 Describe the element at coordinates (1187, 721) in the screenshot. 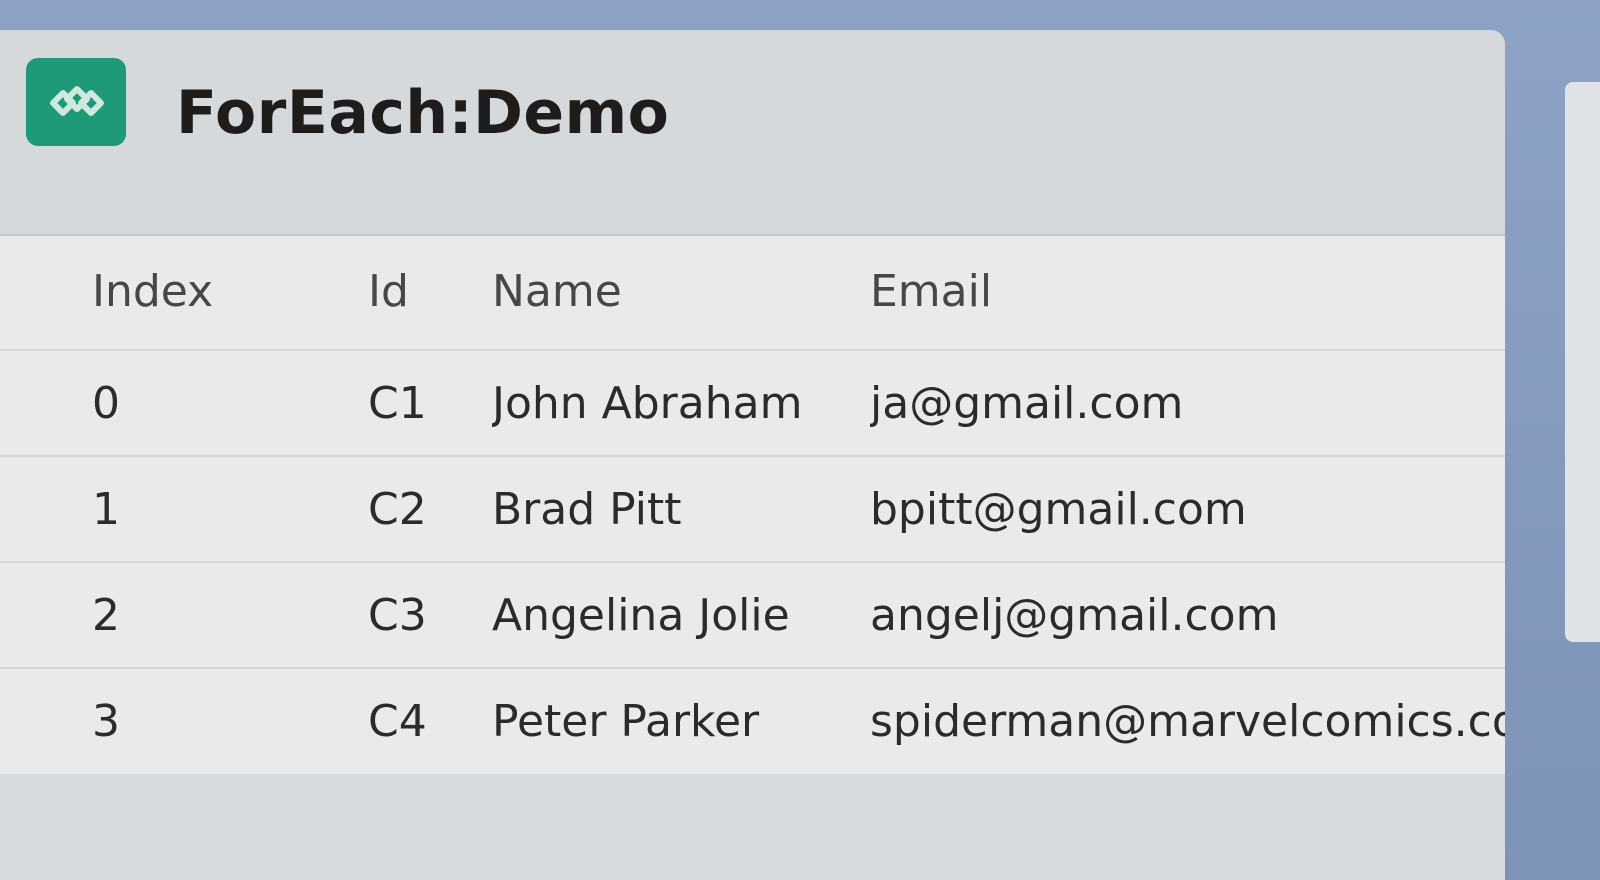

I see `cell-email: spiderman@marvelcomics.com` at that location.